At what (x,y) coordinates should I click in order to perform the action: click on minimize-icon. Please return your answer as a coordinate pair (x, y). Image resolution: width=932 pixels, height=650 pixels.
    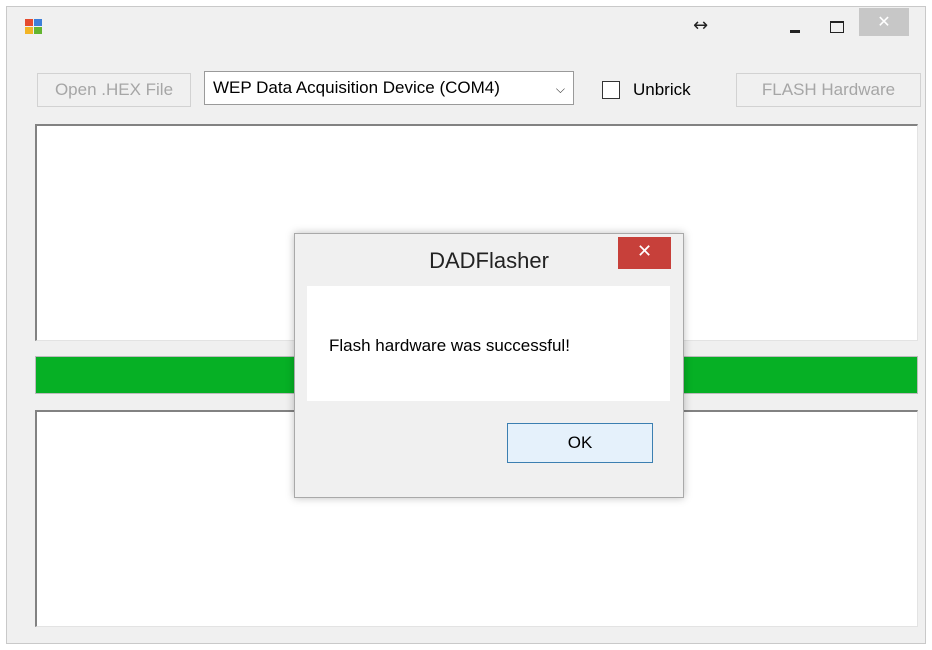
    Looking at the image, I should click on (795, 31).